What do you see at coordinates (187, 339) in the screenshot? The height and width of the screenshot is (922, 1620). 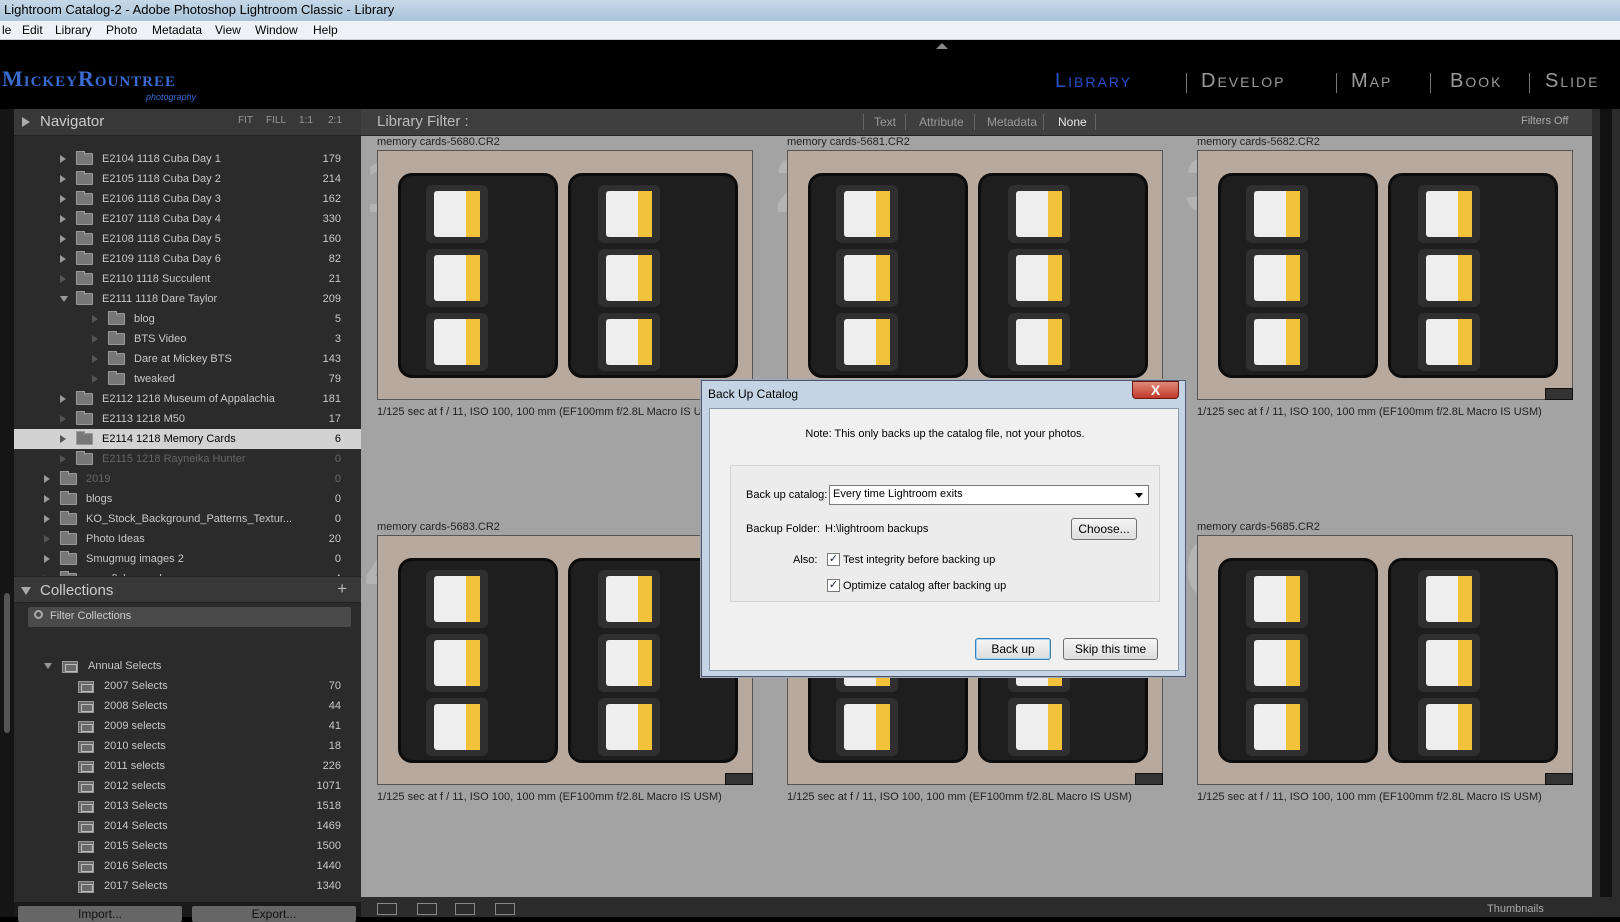 I see `folder-row: BTS Video 3` at bounding box center [187, 339].